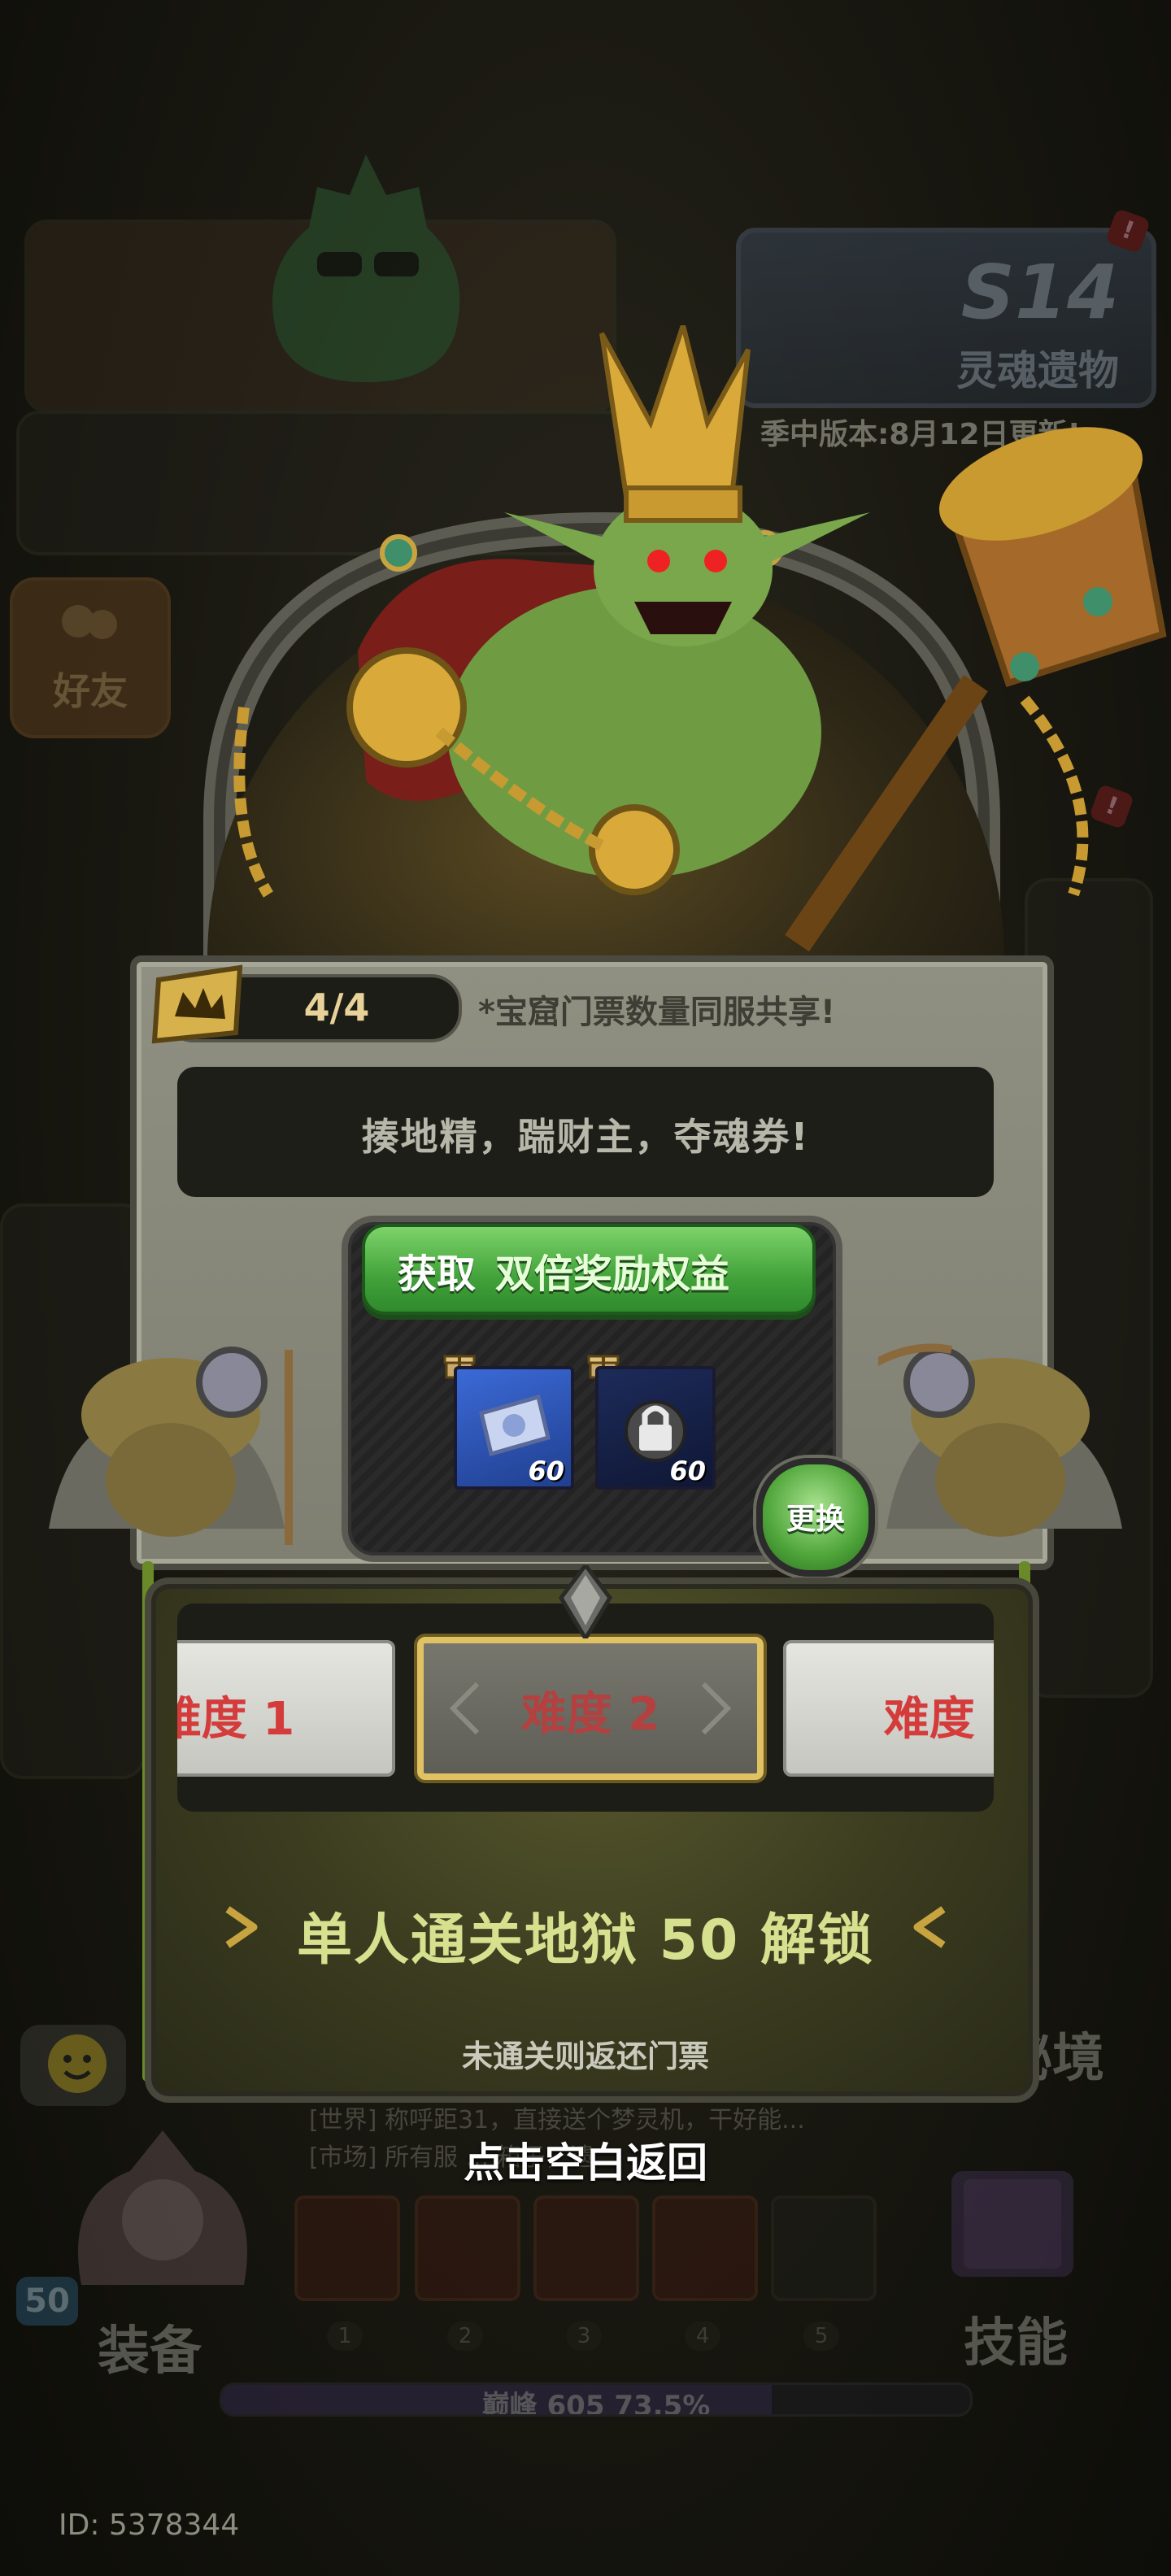 The image size is (1171, 2576). I want to click on rank-progress-bar: 巅峰 605 73.5%, so click(597, 2400).